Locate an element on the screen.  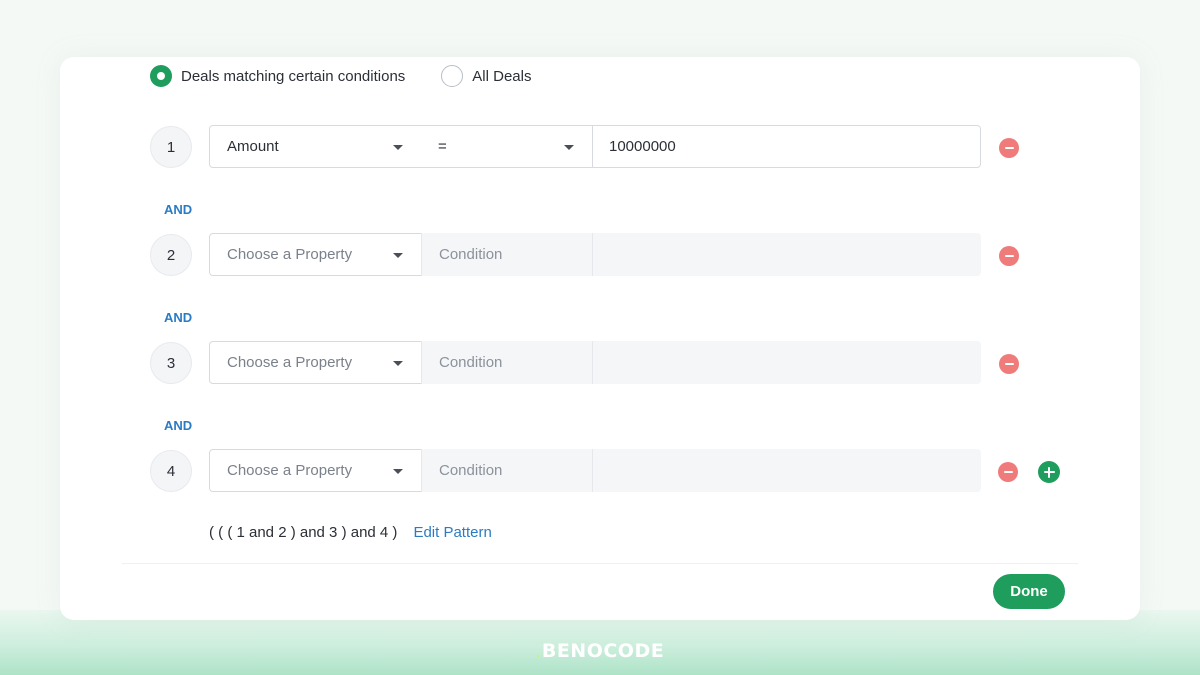
radio-label: Deals matching certain conditions is located at coordinates (293, 76).